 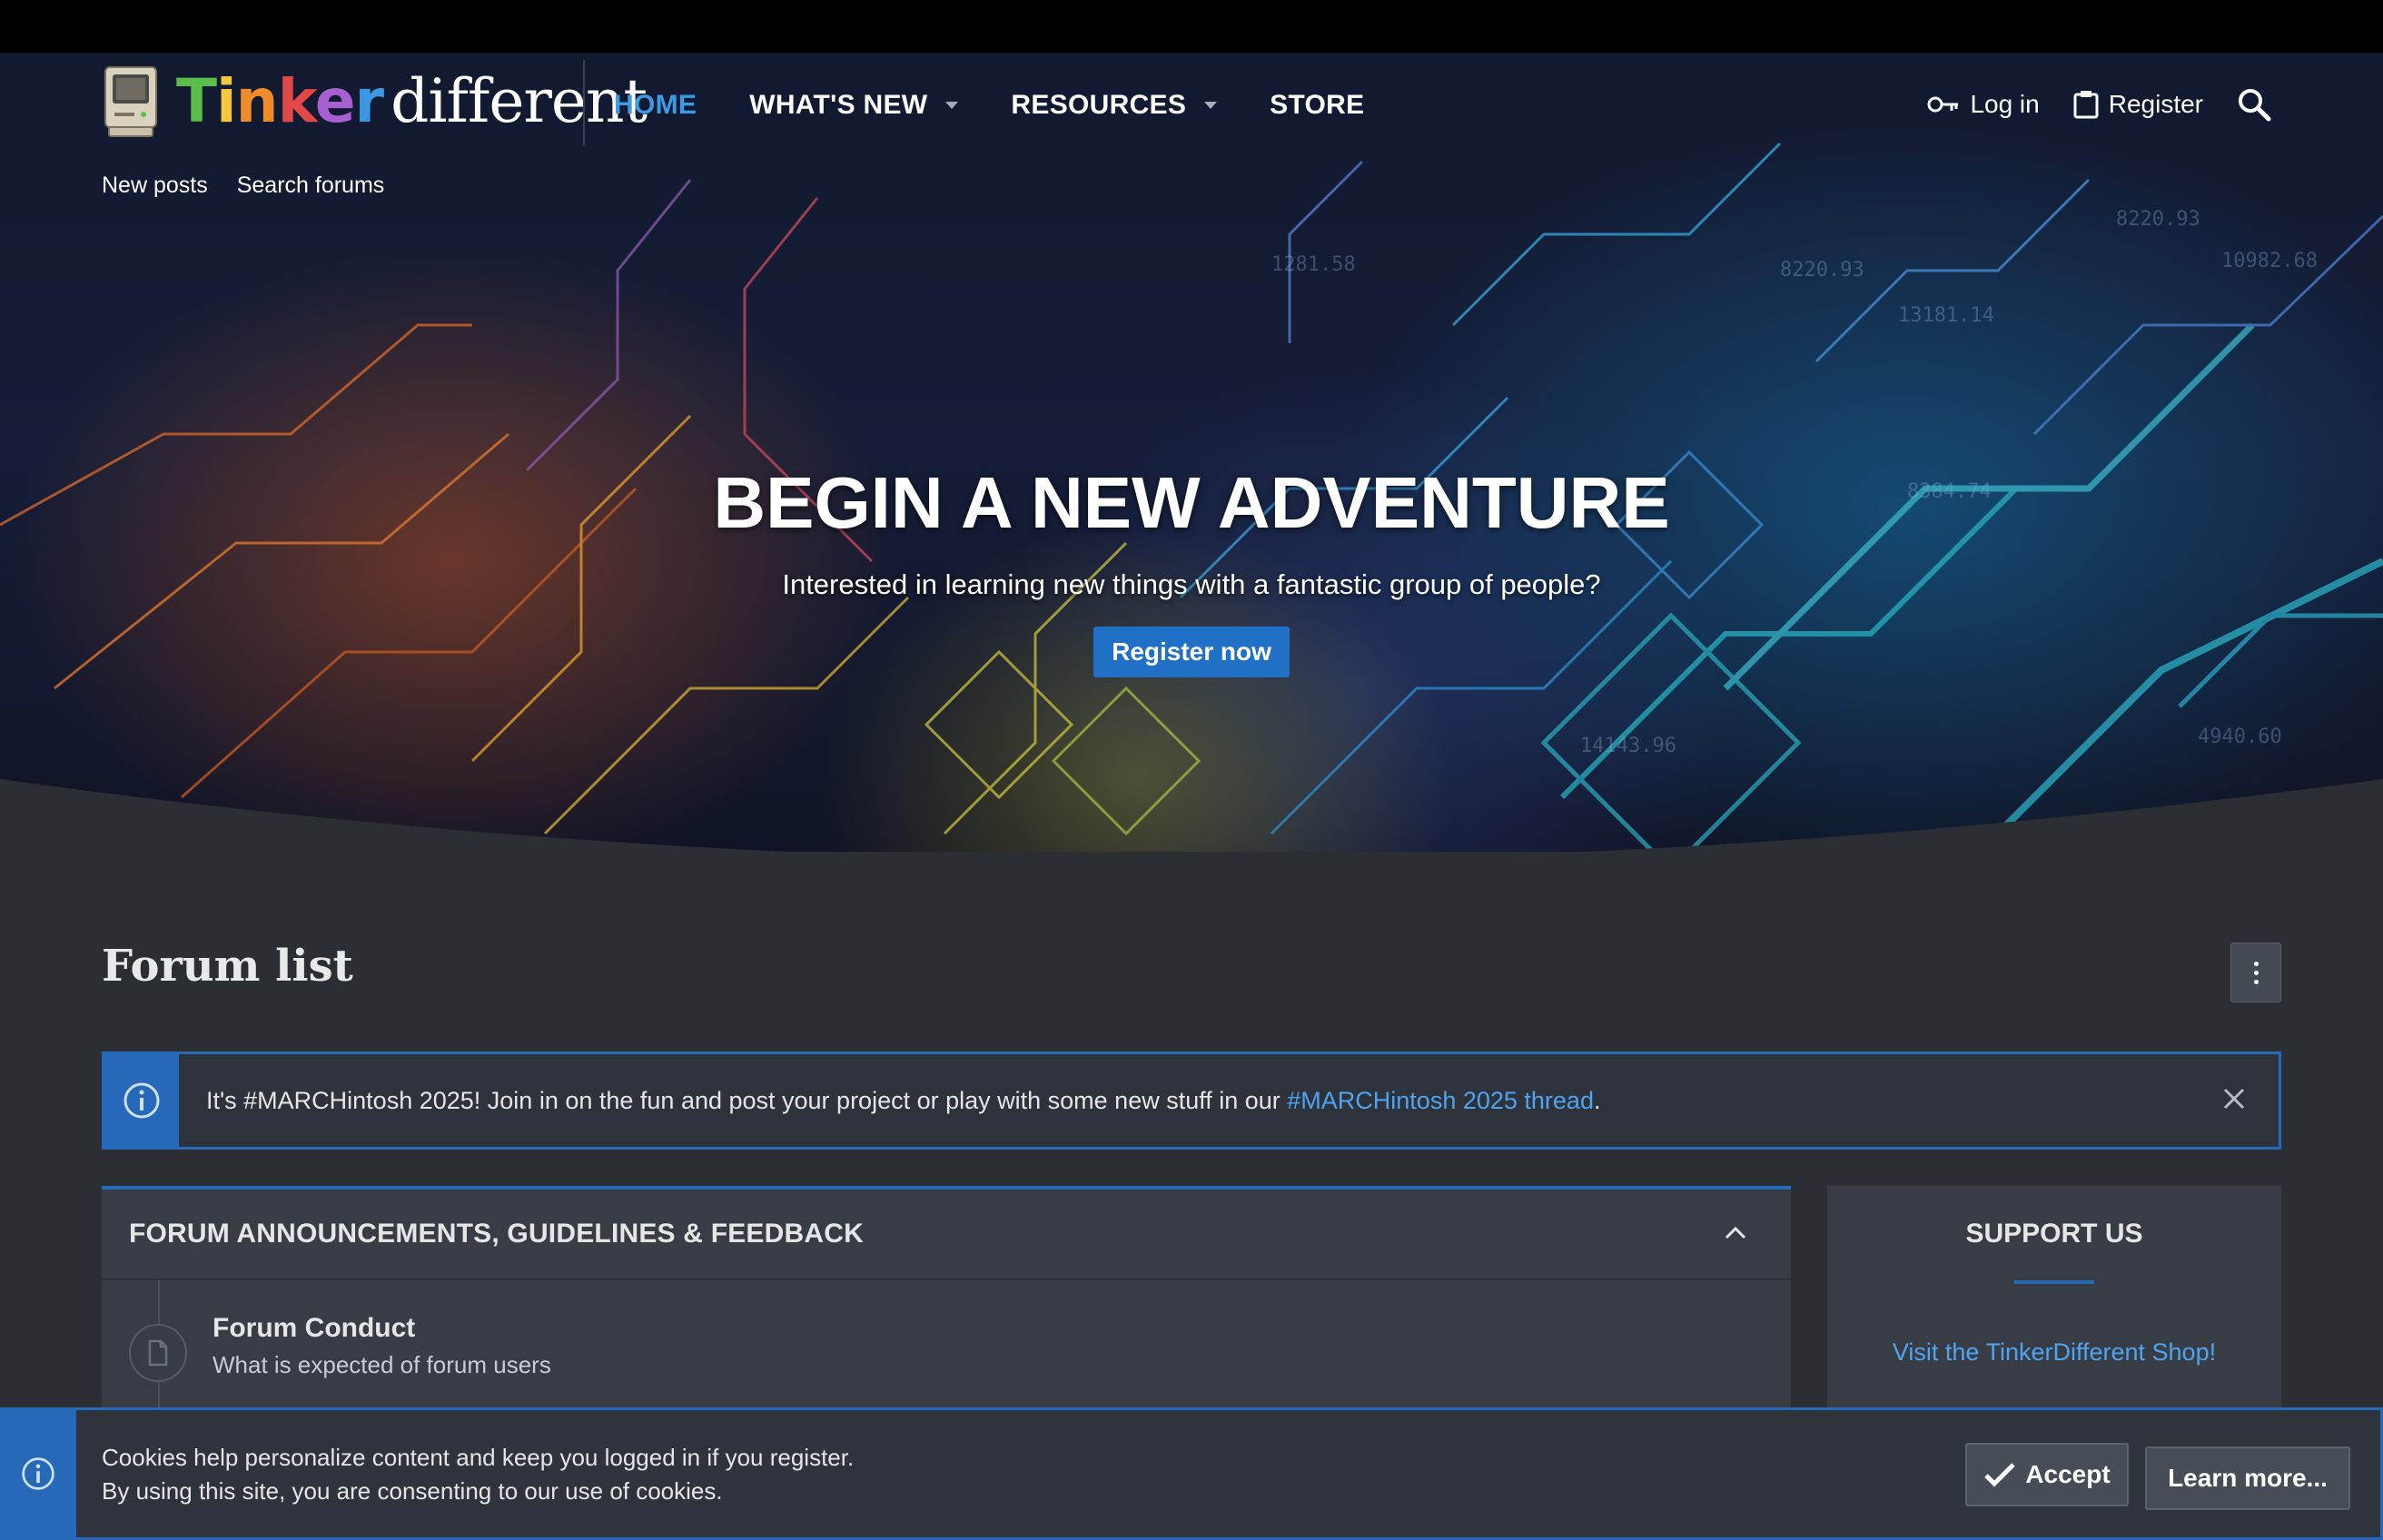 I want to click on main-nav: HOME WHAT'S NEW RESOURCES STORE, so click(x=1015, y=105).